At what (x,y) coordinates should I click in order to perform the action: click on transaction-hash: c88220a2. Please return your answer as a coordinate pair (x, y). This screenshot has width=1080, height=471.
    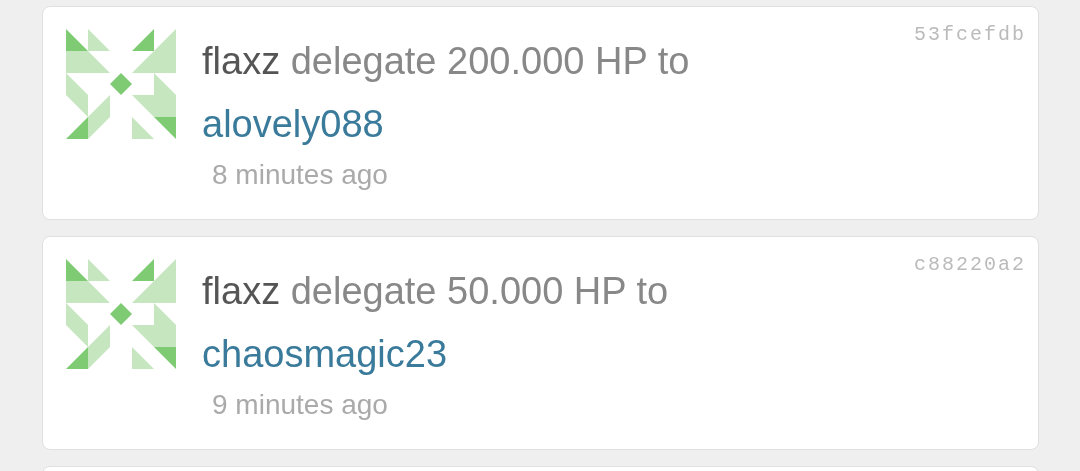
    Looking at the image, I should click on (970, 264).